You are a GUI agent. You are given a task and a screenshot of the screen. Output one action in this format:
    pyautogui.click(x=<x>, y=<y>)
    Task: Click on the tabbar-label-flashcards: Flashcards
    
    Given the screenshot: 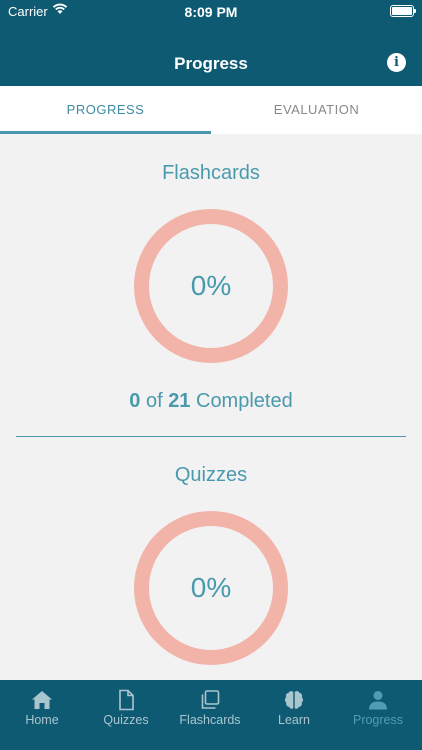 What is the action you would take?
    pyautogui.click(x=210, y=720)
    